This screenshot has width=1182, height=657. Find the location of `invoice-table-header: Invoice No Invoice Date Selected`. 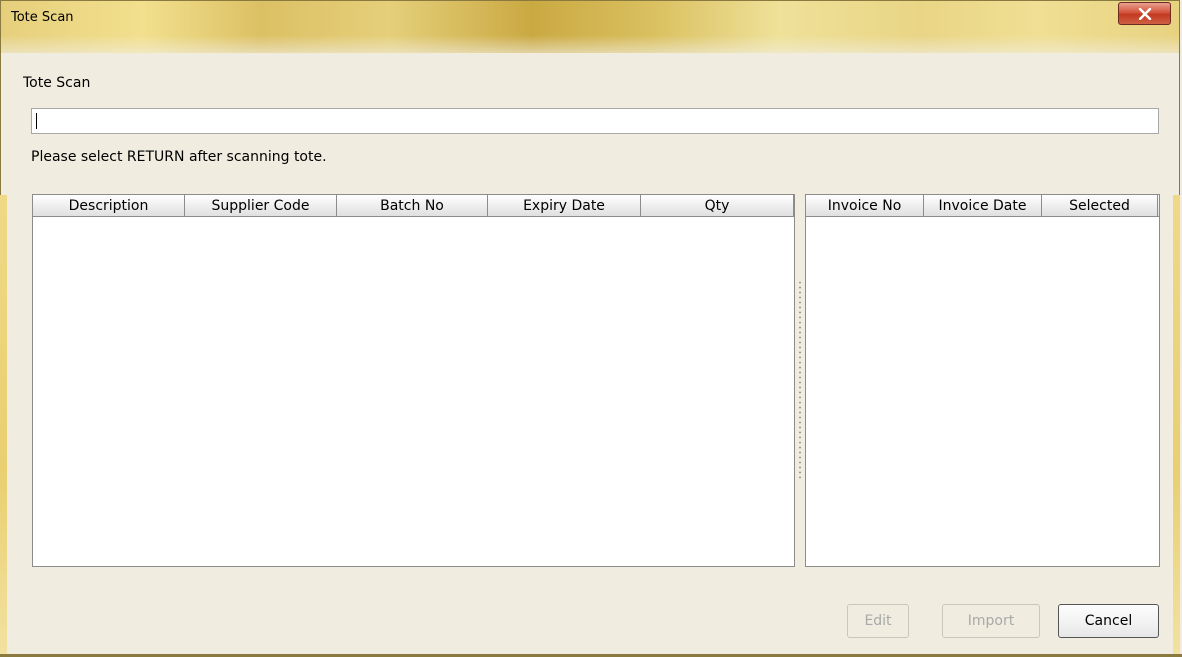

invoice-table-header: Invoice No Invoice Date Selected is located at coordinates (982, 206).